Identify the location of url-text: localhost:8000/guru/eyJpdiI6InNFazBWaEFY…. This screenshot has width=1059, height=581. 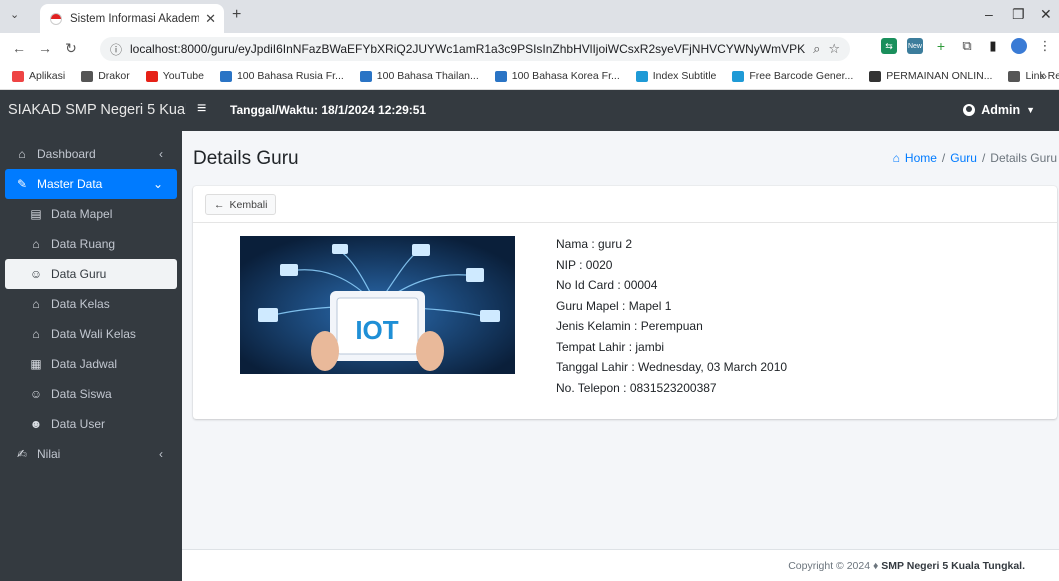
(468, 49).